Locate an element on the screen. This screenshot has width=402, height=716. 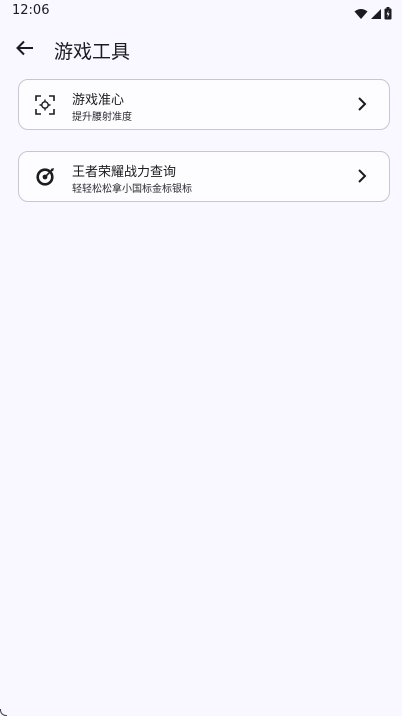
list-item-honor-of-kings: 王者荣耀战力查询 轻轻松松拿小国标金标银标 is located at coordinates (204, 176).